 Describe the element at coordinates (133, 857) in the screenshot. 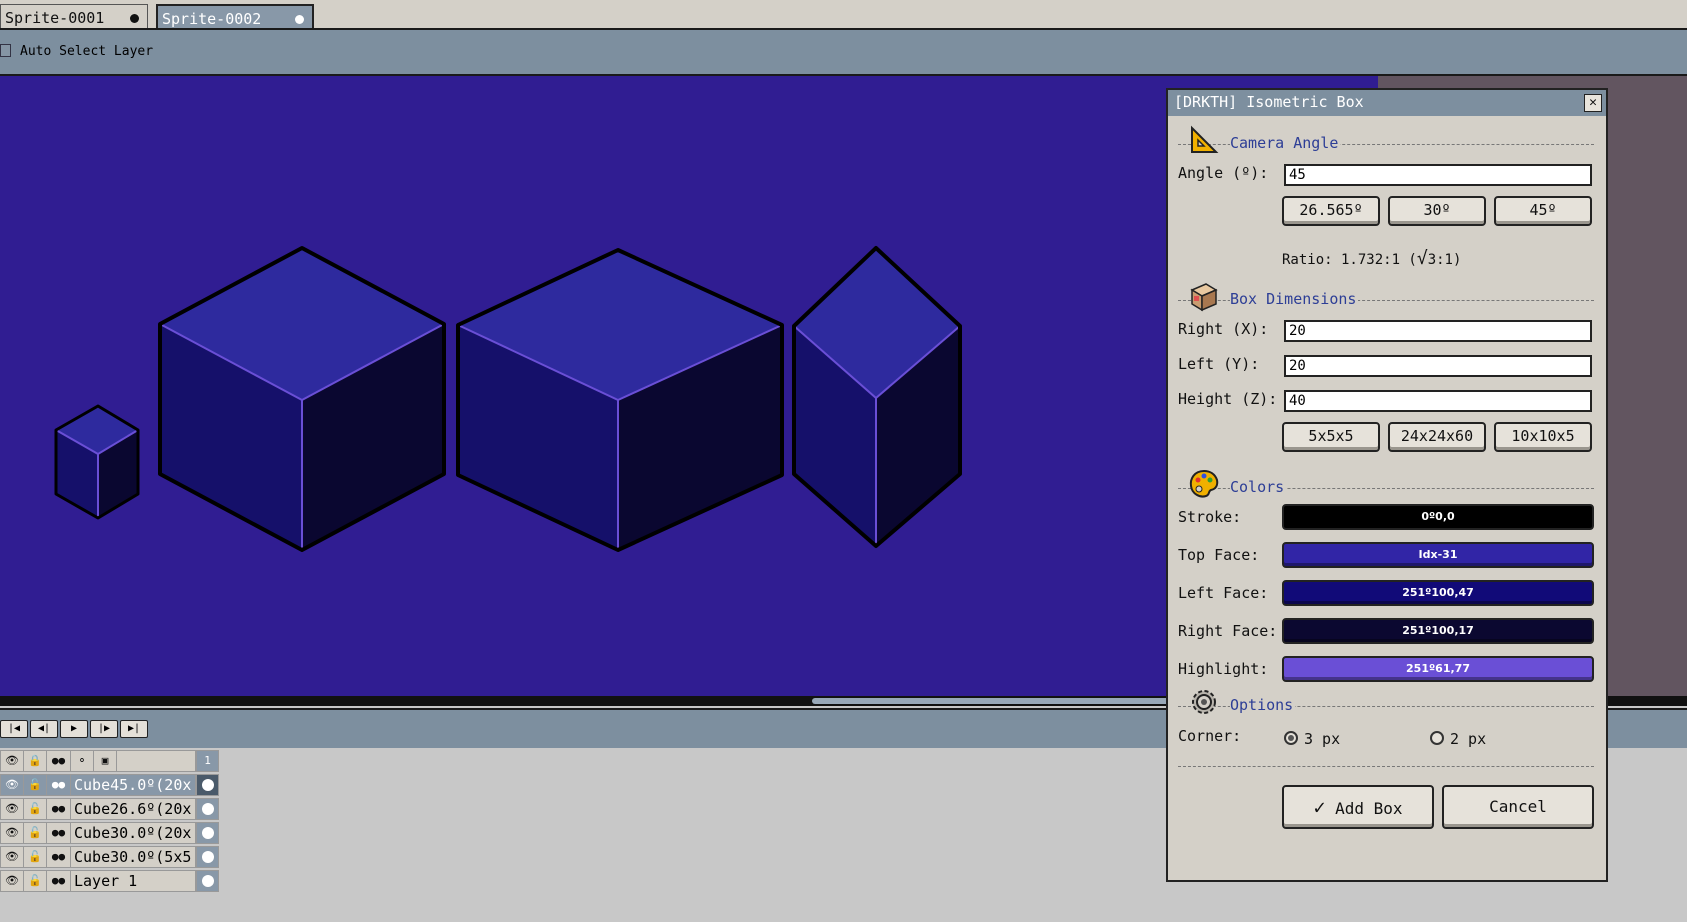

I see `layer-name: Cube30.0º(5x5` at that location.